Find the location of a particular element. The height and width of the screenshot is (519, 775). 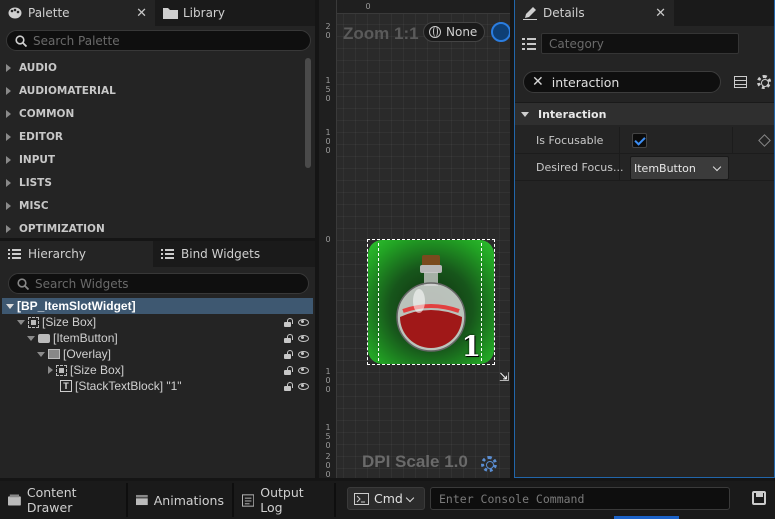

stack-count-text: 1 is located at coordinates (471, 346).